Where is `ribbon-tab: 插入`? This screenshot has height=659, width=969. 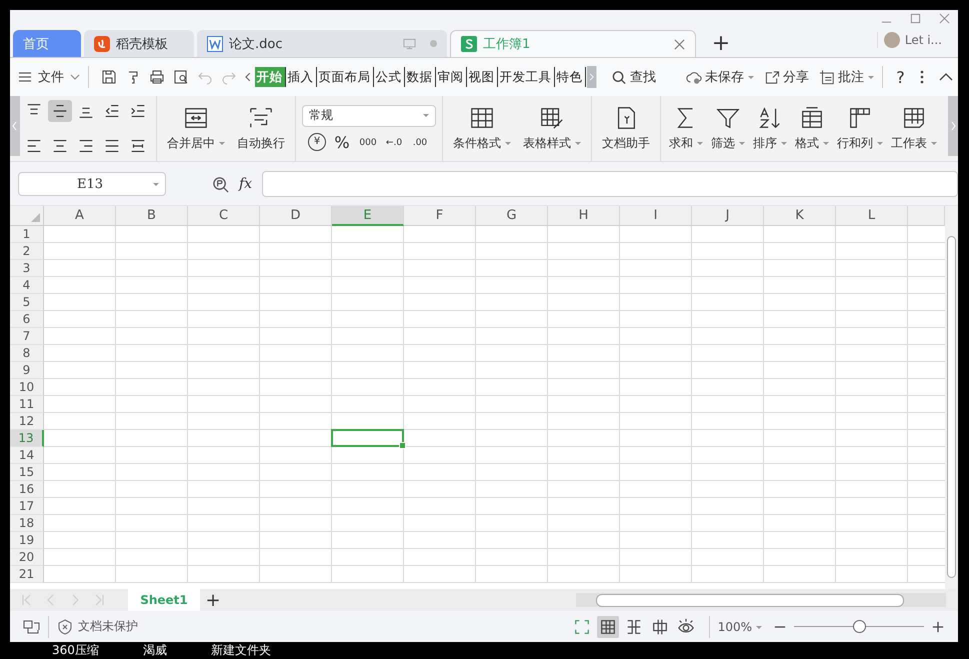 ribbon-tab: 插入 is located at coordinates (301, 77).